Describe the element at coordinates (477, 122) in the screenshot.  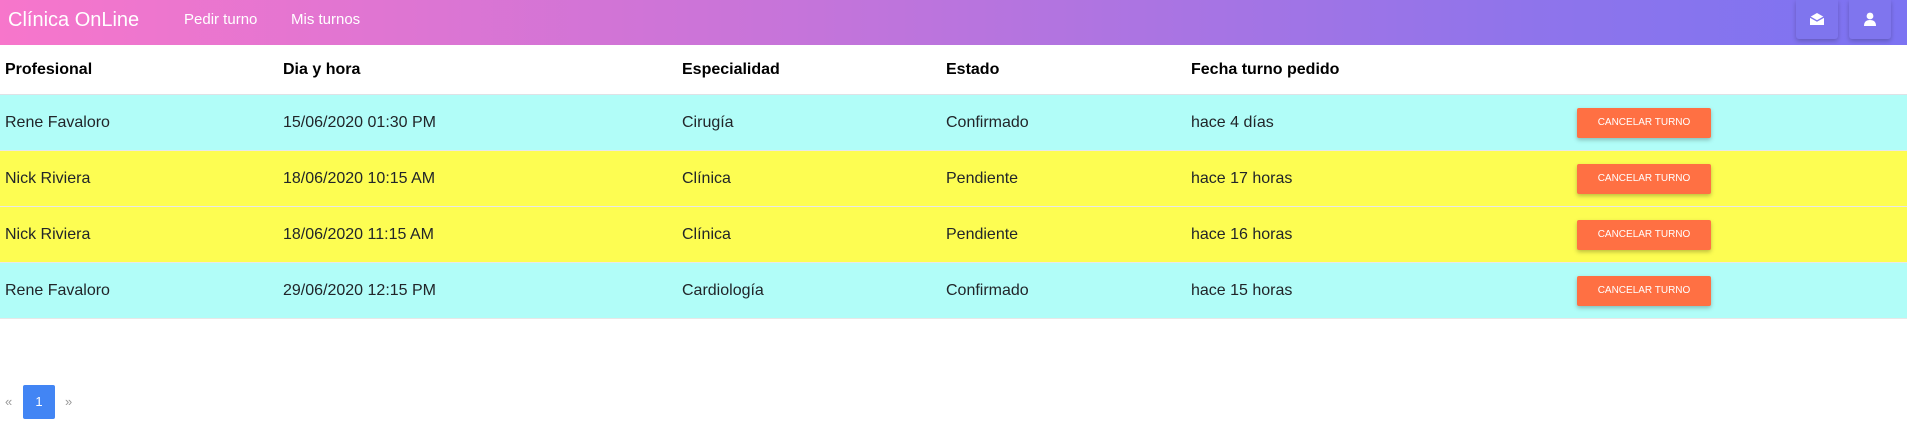
I see `cell-dia-hora: 15/06/2020 01:30 PM` at that location.